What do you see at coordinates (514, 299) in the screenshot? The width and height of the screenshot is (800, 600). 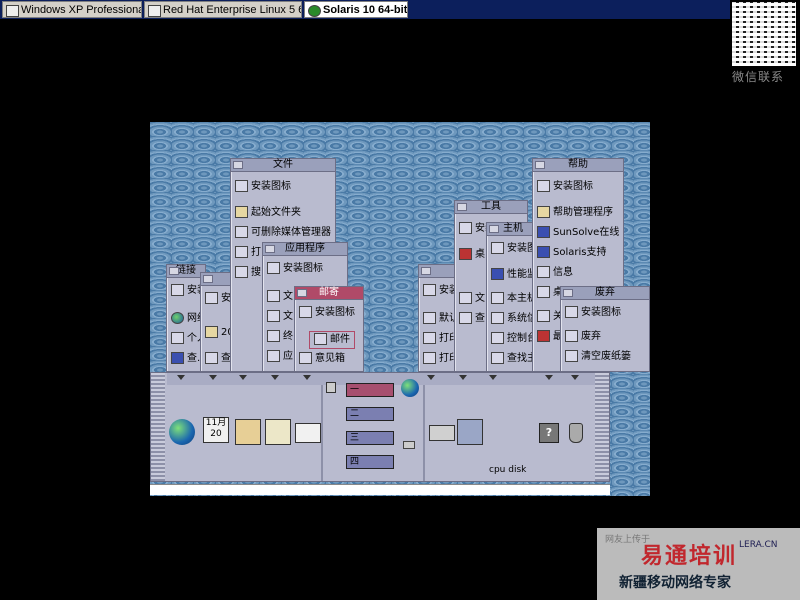 I see `subpanel-item: 本主机` at bounding box center [514, 299].